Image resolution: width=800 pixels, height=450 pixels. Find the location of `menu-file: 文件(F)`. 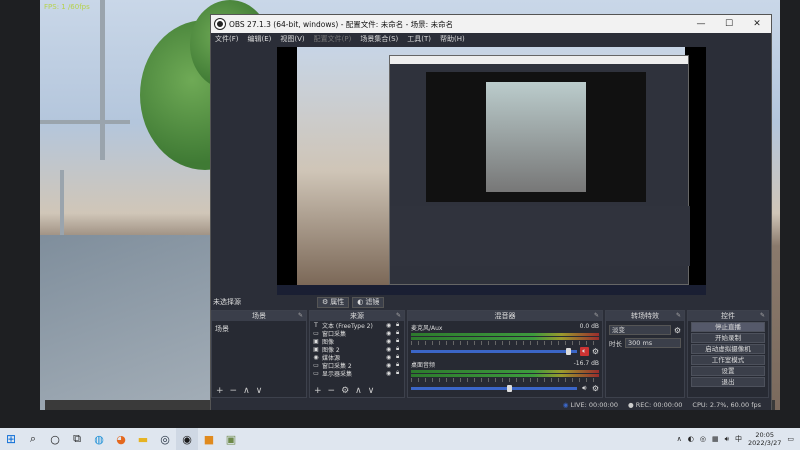

menu-file: 文件(F) is located at coordinates (227, 39).